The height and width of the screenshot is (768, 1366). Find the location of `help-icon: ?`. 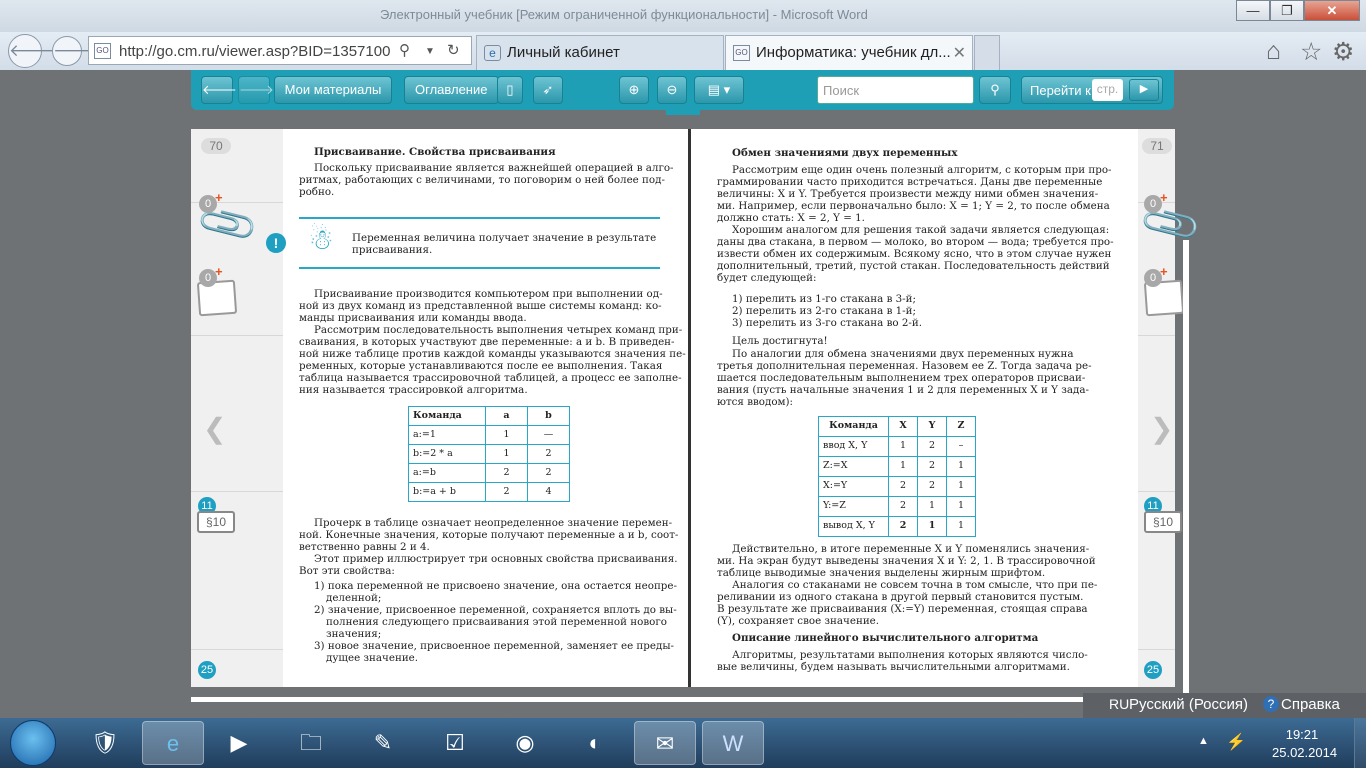

help-icon: ? is located at coordinates (1271, 704).